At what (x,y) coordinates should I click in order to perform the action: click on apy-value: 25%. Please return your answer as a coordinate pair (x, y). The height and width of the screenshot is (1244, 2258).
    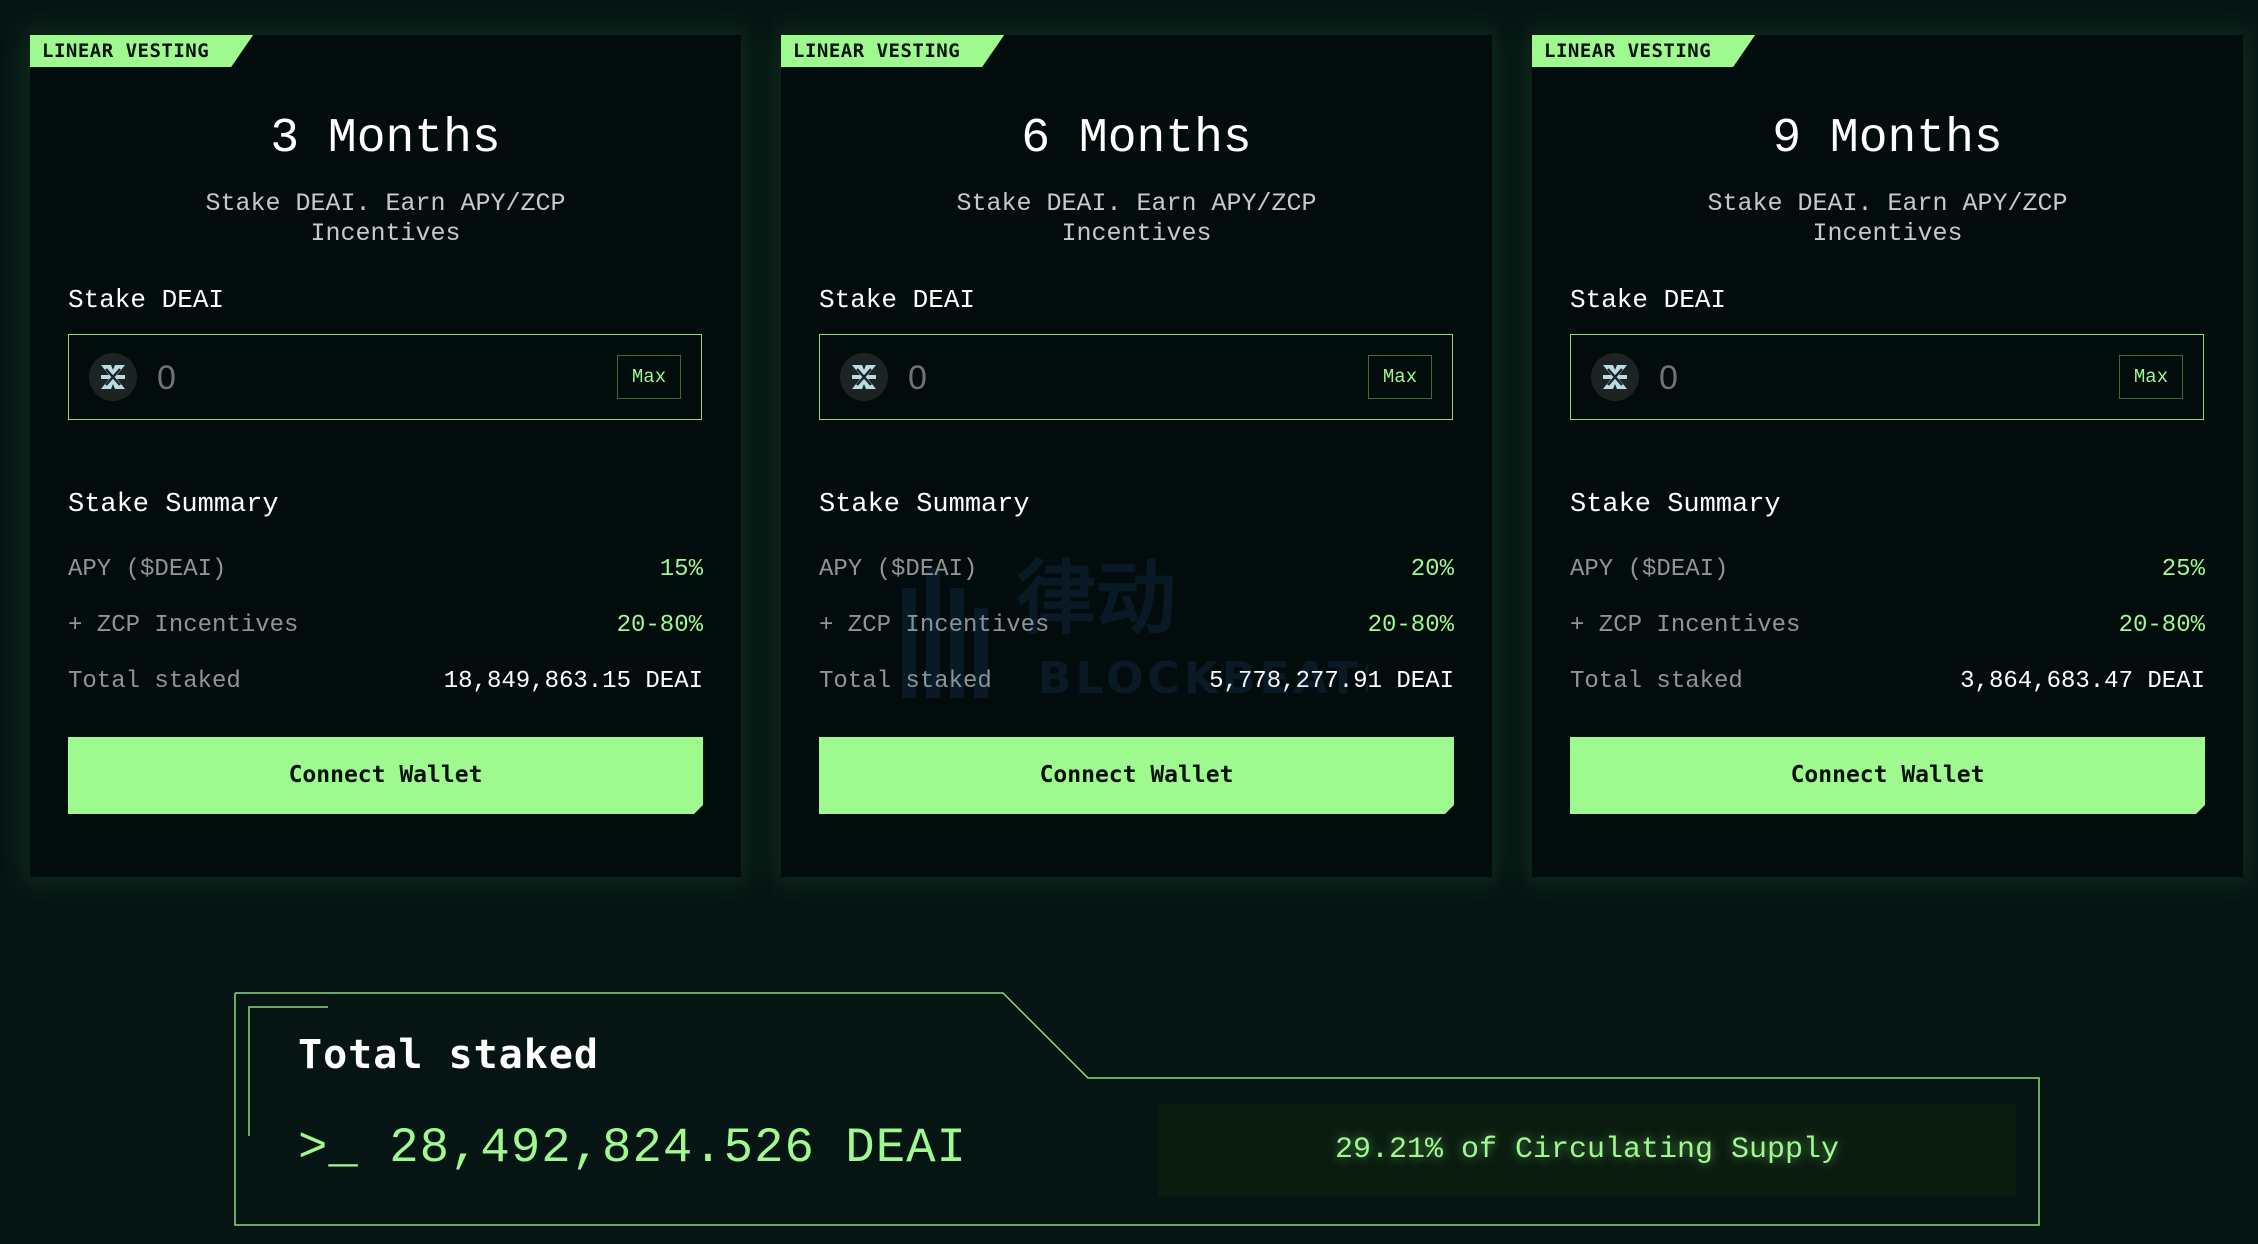
    Looking at the image, I should click on (2183, 569).